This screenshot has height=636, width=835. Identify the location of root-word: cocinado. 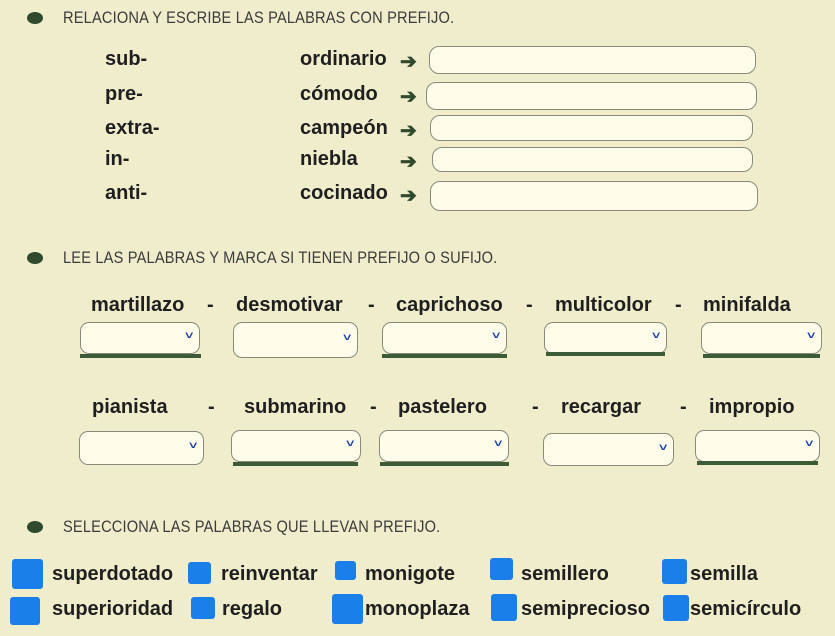
(344, 193).